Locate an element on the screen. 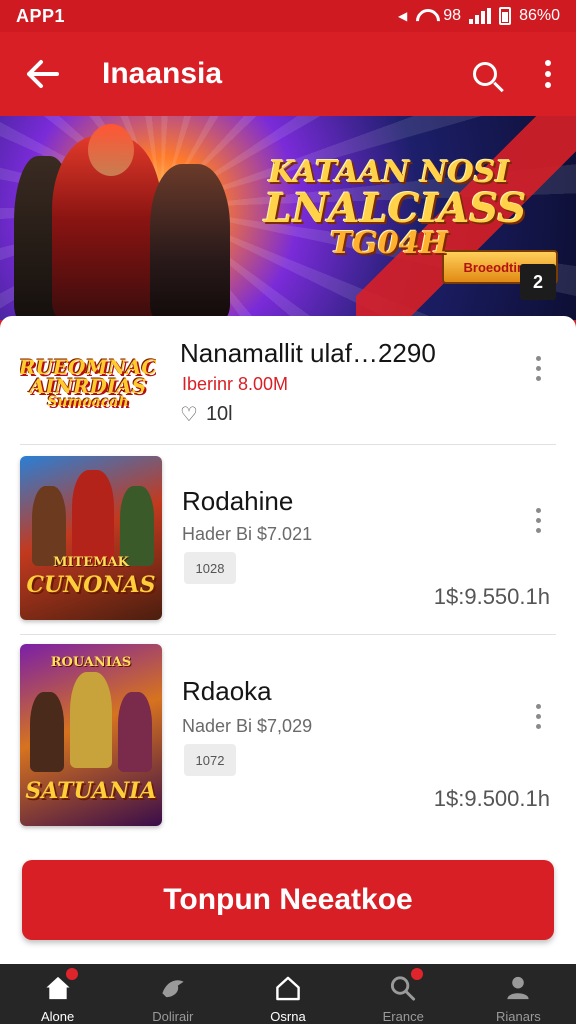 This screenshot has width=576, height=1024. nav-label: Osrna is located at coordinates (288, 1016).